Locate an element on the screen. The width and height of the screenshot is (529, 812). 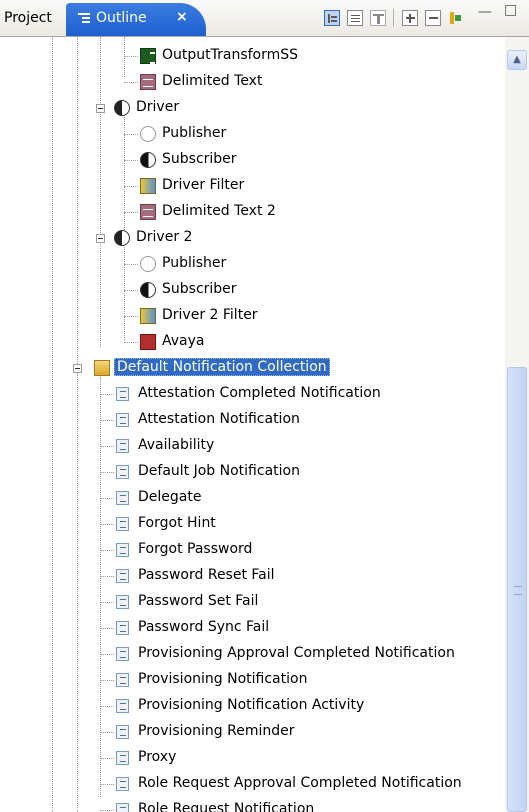
toolbar-separator is located at coordinates (393, 18).